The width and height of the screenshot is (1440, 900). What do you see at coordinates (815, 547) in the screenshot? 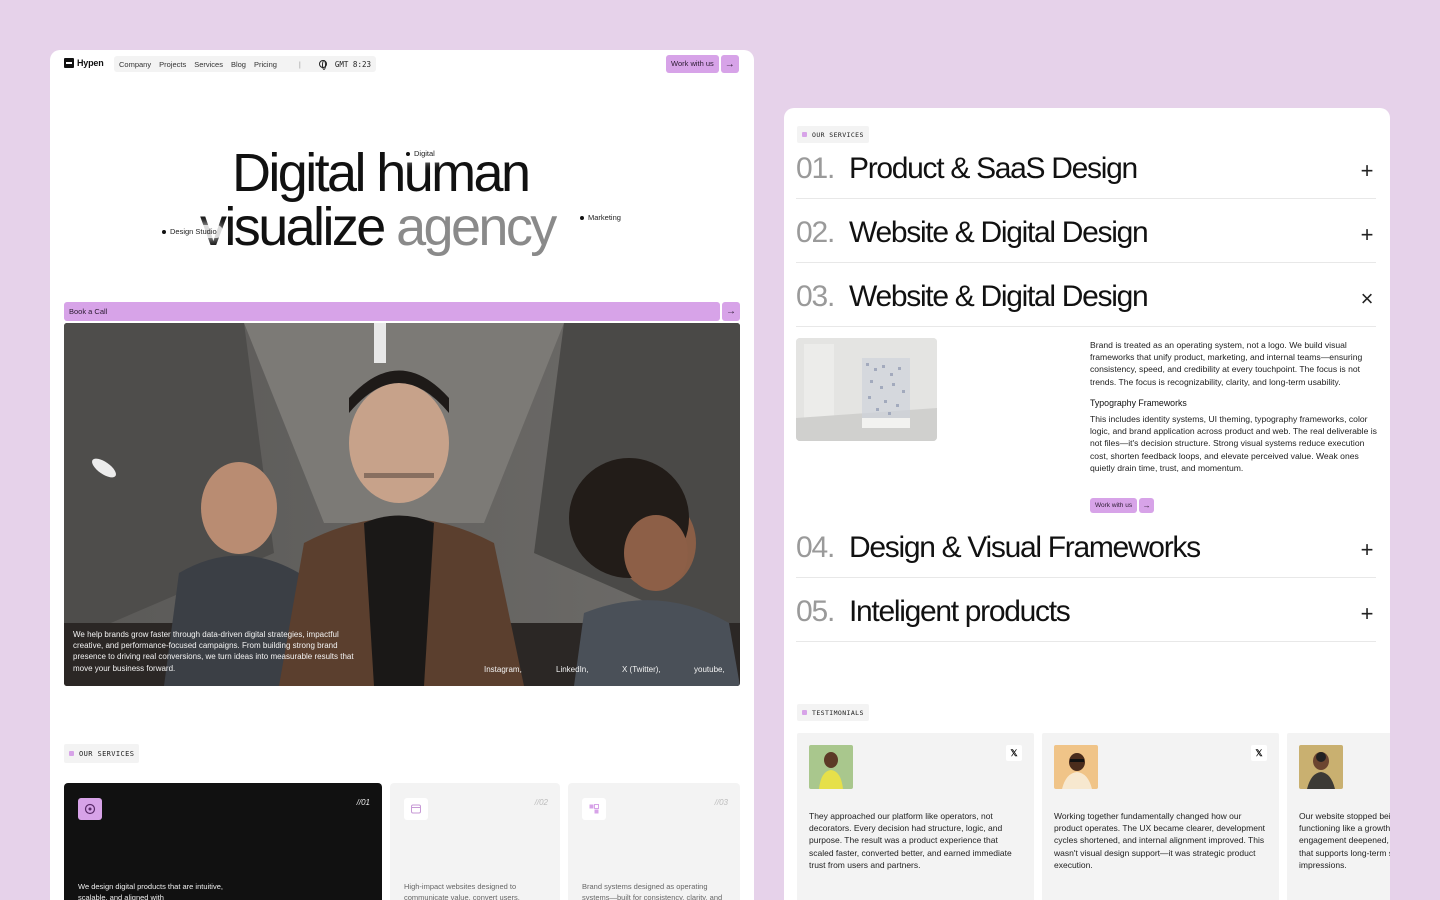
I see `accordion-index: 04.` at bounding box center [815, 547].